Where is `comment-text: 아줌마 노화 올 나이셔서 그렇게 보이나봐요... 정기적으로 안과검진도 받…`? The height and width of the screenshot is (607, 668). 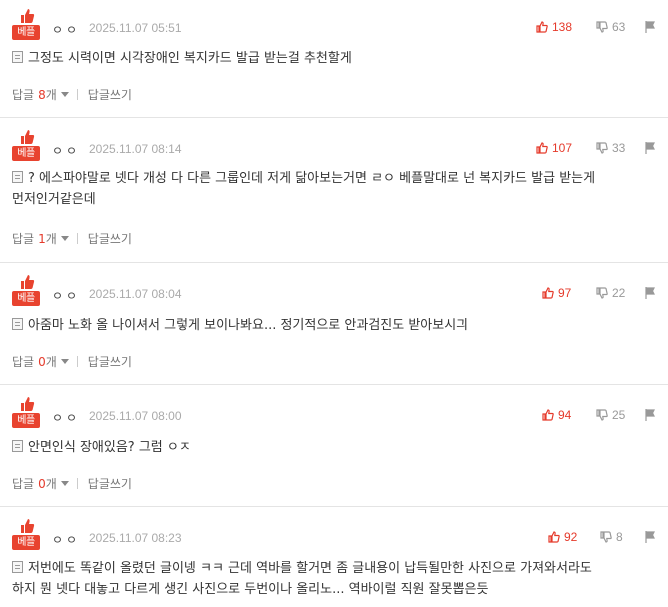
comment-text: 아줌마 노화 올 나이셔서 그렇게 보이나봐요... 정기적으로 안과검진도 받… is located at coordinates (335, 325).